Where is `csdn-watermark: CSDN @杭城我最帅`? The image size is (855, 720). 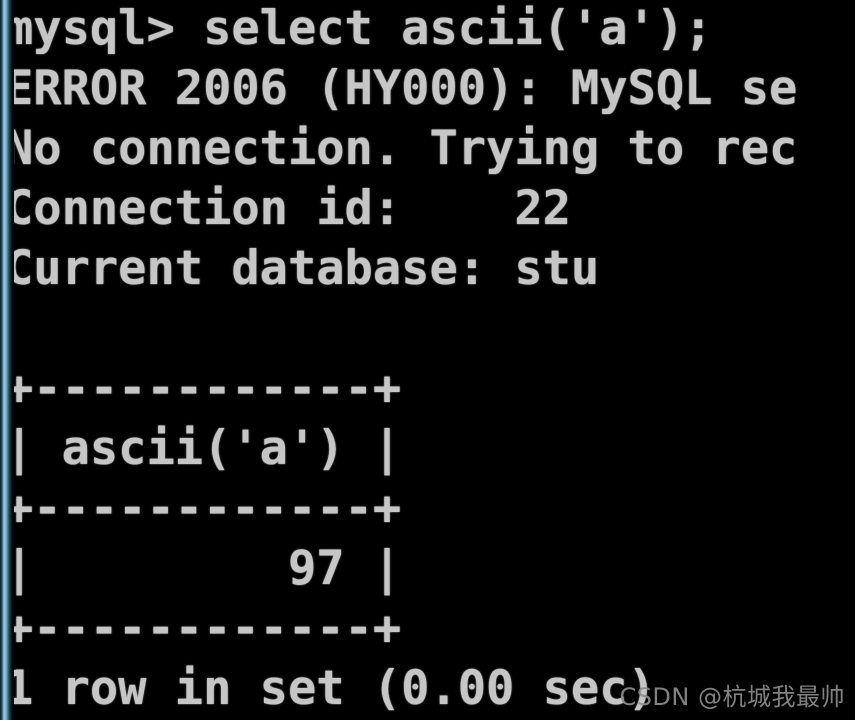
csdn-watermark: CSDN @杭城我最帅 is located at coordinates (732, 697).